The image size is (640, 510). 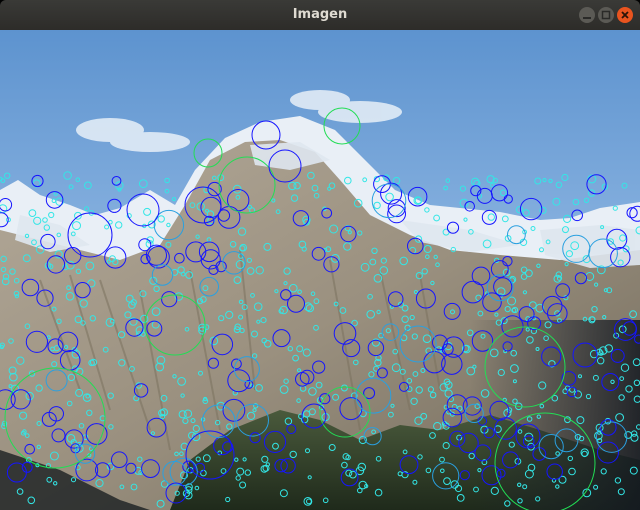 What do you see at coordinates (587, 15) in the screenshot?
I see `minimize-button` at bounding box center [587, 15].